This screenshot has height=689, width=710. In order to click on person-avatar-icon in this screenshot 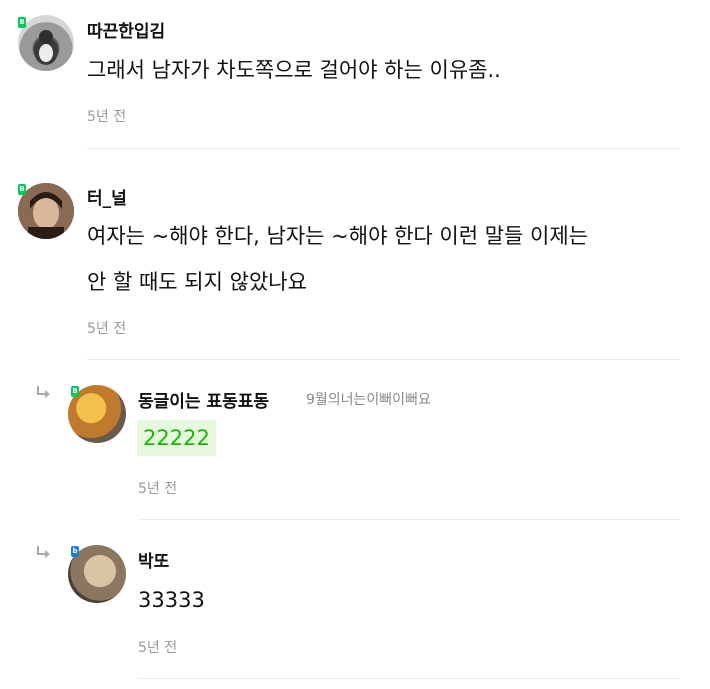, I will do `click(46, 211)`.